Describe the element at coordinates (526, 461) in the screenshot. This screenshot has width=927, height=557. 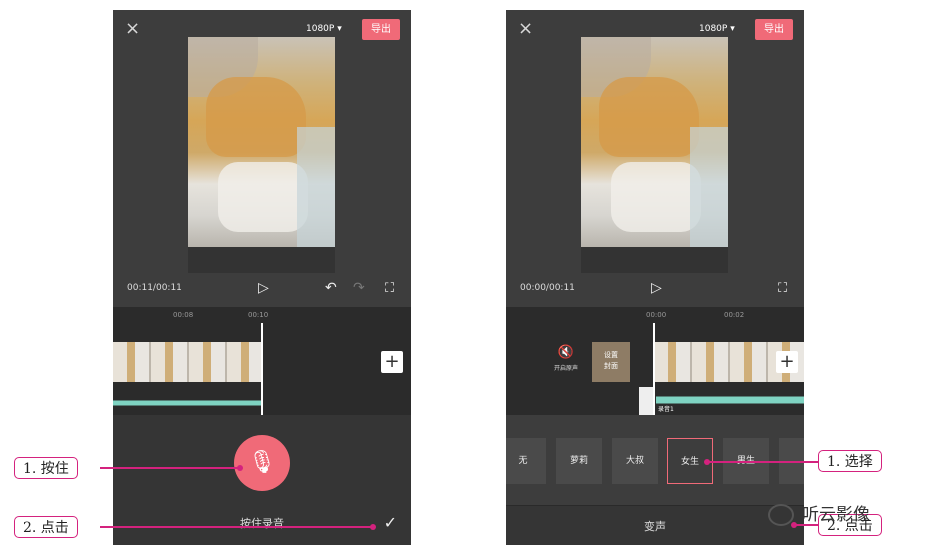
I see `voice-option-none: 无` at that location.